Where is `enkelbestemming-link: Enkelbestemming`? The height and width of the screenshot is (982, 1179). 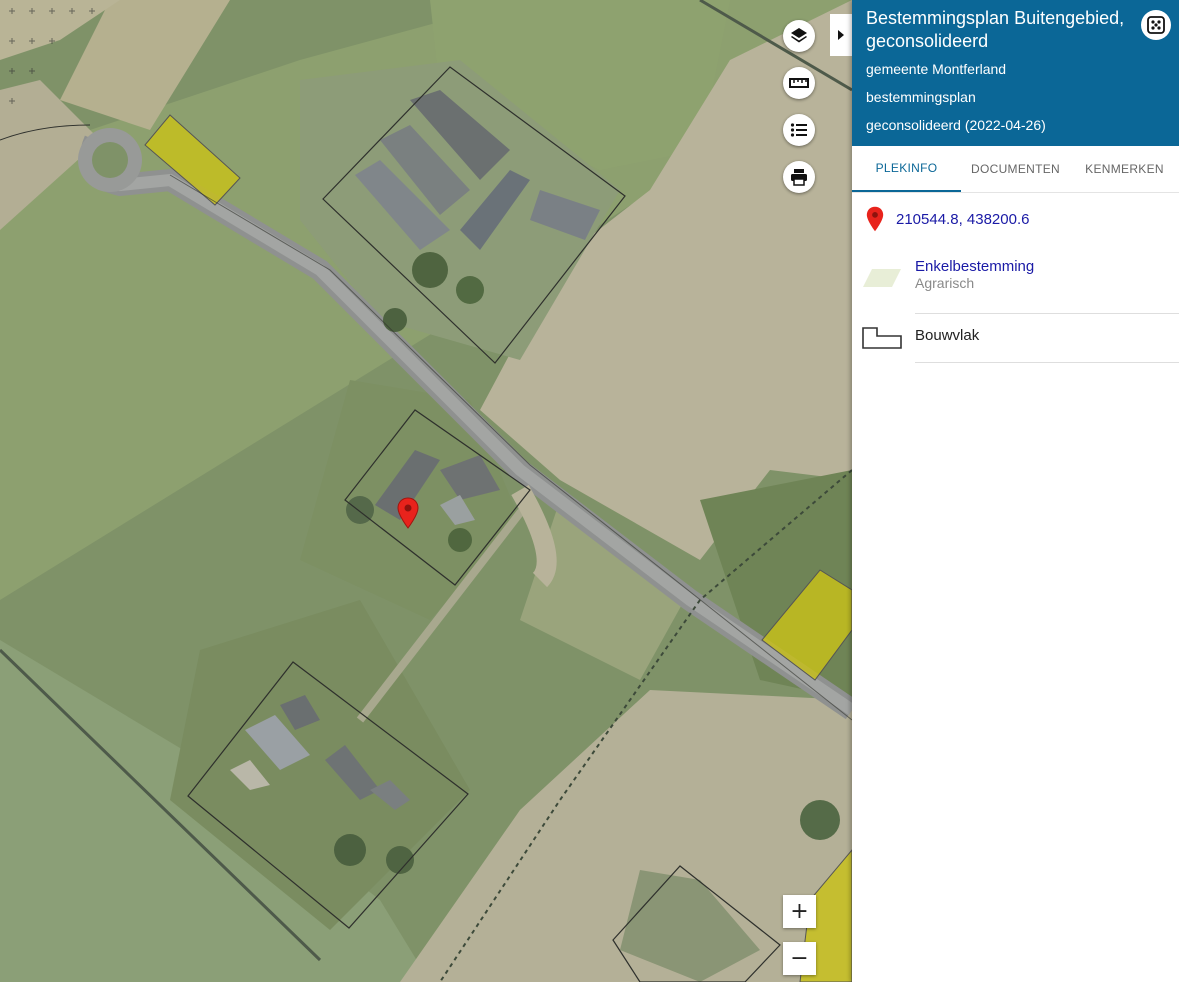 enkelbestemming-link: Enkelbestemming is located at coordinates (1047, 266).